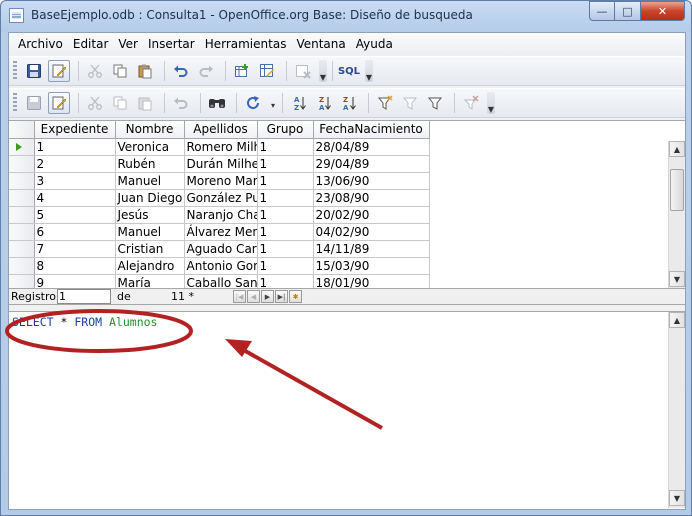  Describe the element at coordinates (676, 215) in the screenshot. I see `grid-vertical-scrollbar: ▲ ▼` at that location.